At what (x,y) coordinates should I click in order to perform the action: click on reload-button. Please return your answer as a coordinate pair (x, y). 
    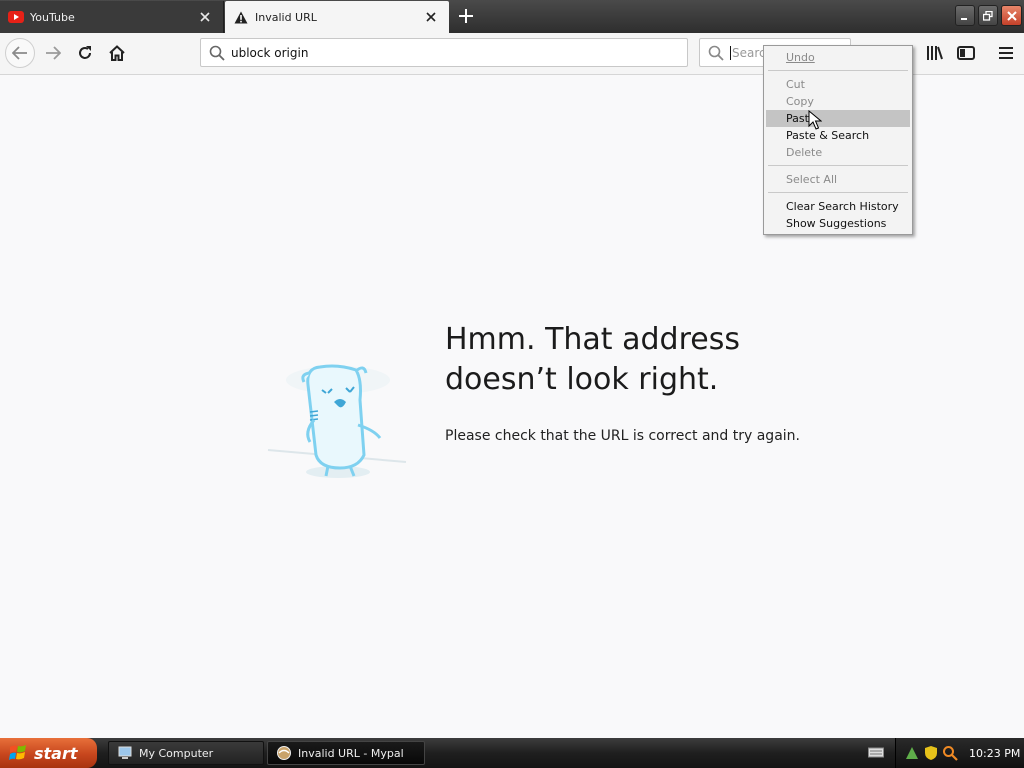
    Looking at the image, I should click on (85, 53).